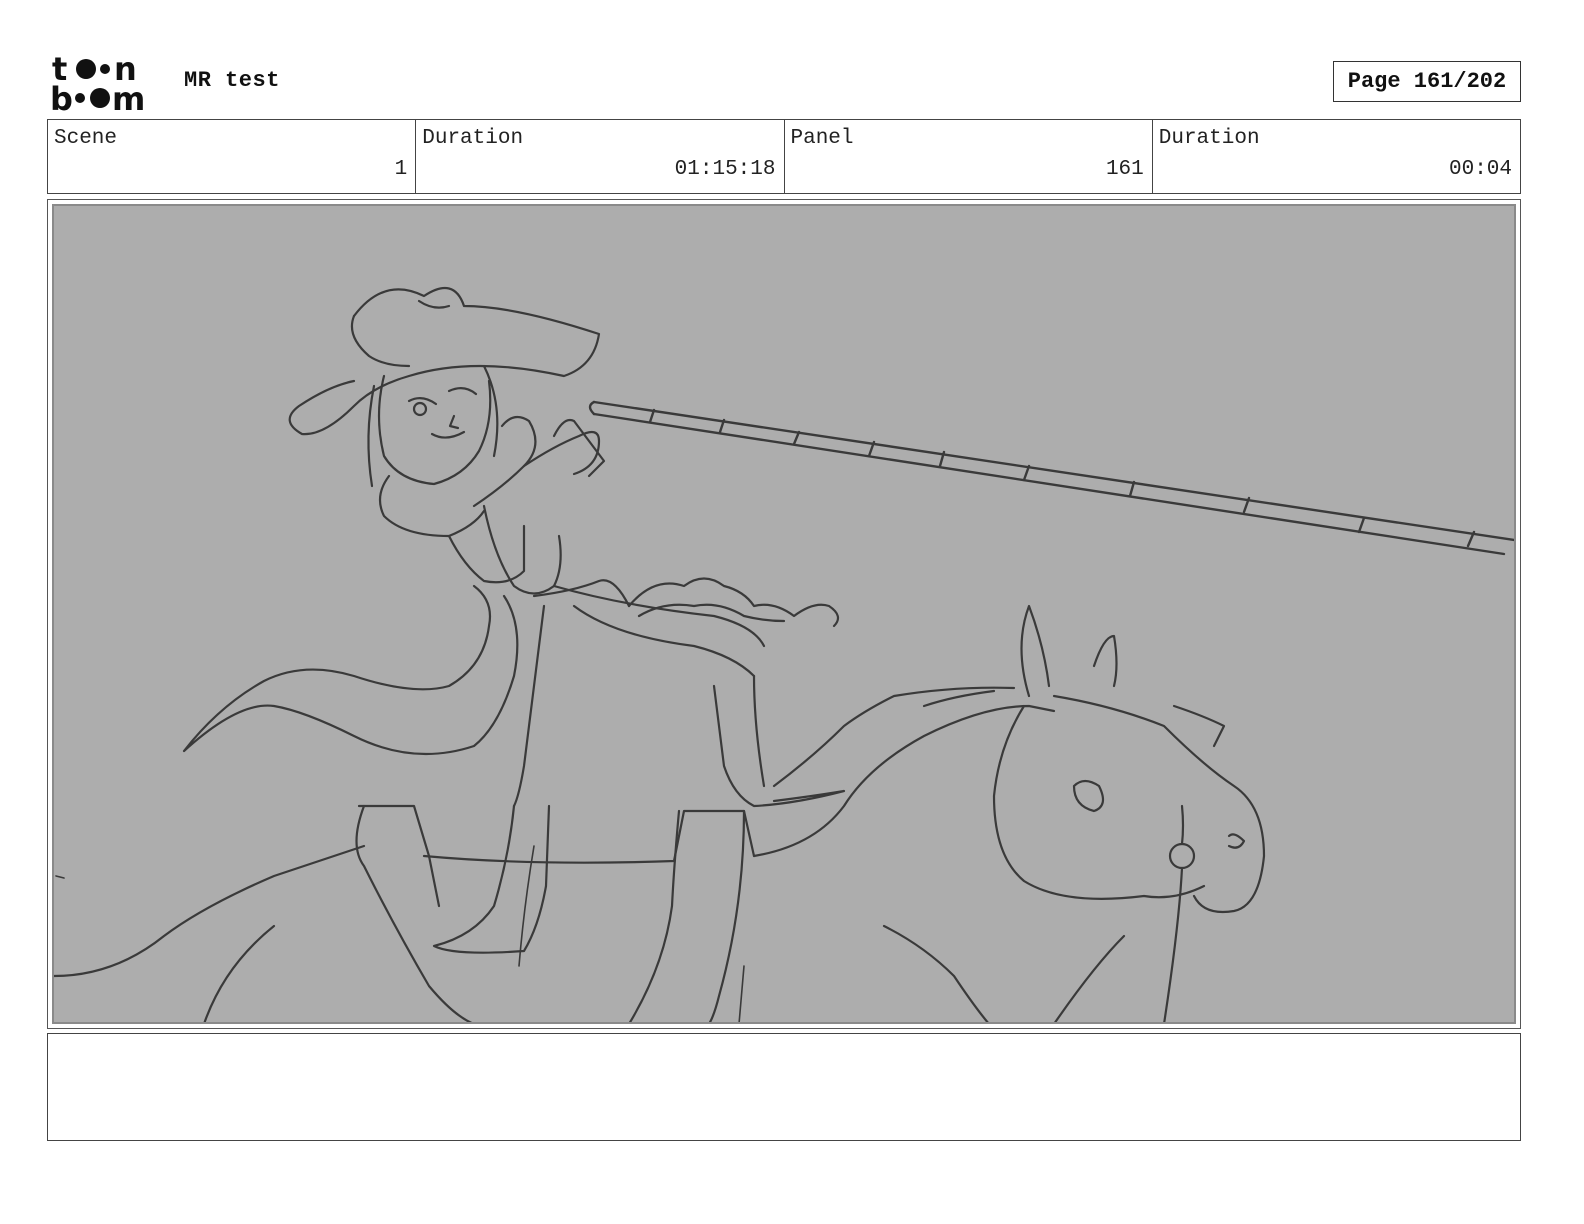  I want to click on panel-notes-box, so click(784, 1087).